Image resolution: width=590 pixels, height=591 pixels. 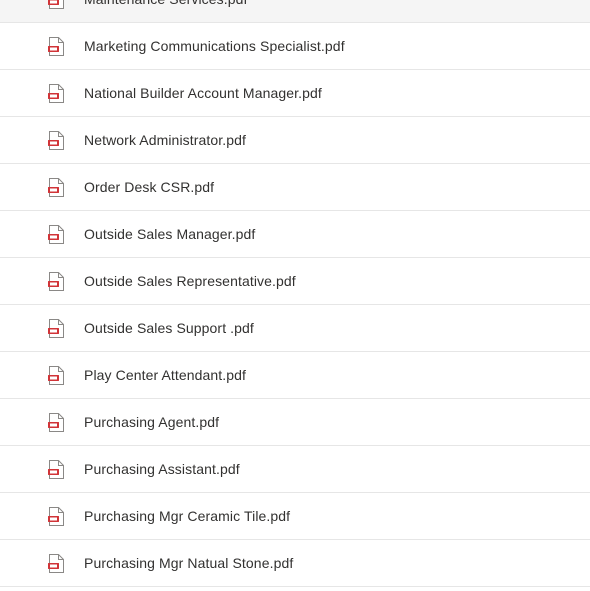 I want to click on file-name: Purchasing Mgr Ceramic Tile.pdf, so click(x=187, y=516).